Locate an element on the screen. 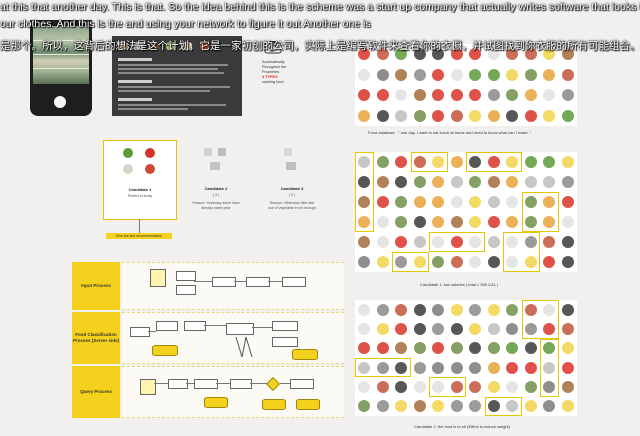 This screenshot has height=436, width=640. candidate-1-sub: Perfect in today is located at coordinates (140, 196).